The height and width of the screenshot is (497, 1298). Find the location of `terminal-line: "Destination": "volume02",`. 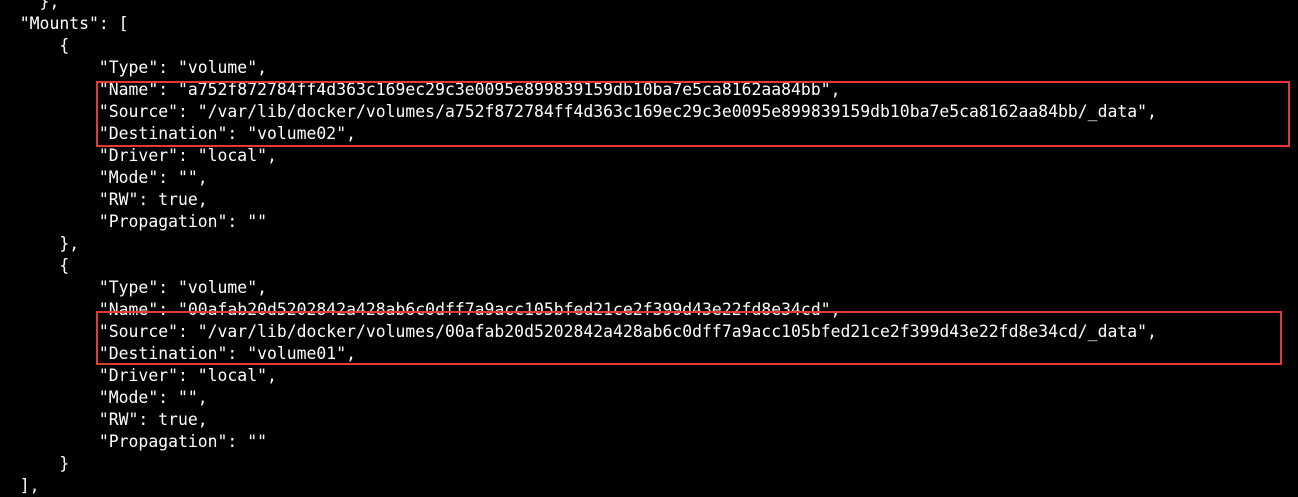

terminal-line: "Destination": "volume02", is located at coordinates (178, 133).